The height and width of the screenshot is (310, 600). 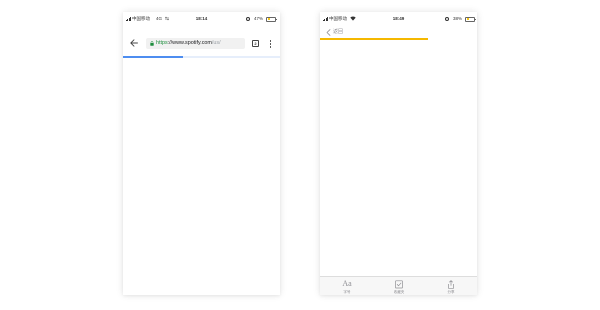 I want to click on url-host: ://www.spotify.com, so click(x=189, y=43).